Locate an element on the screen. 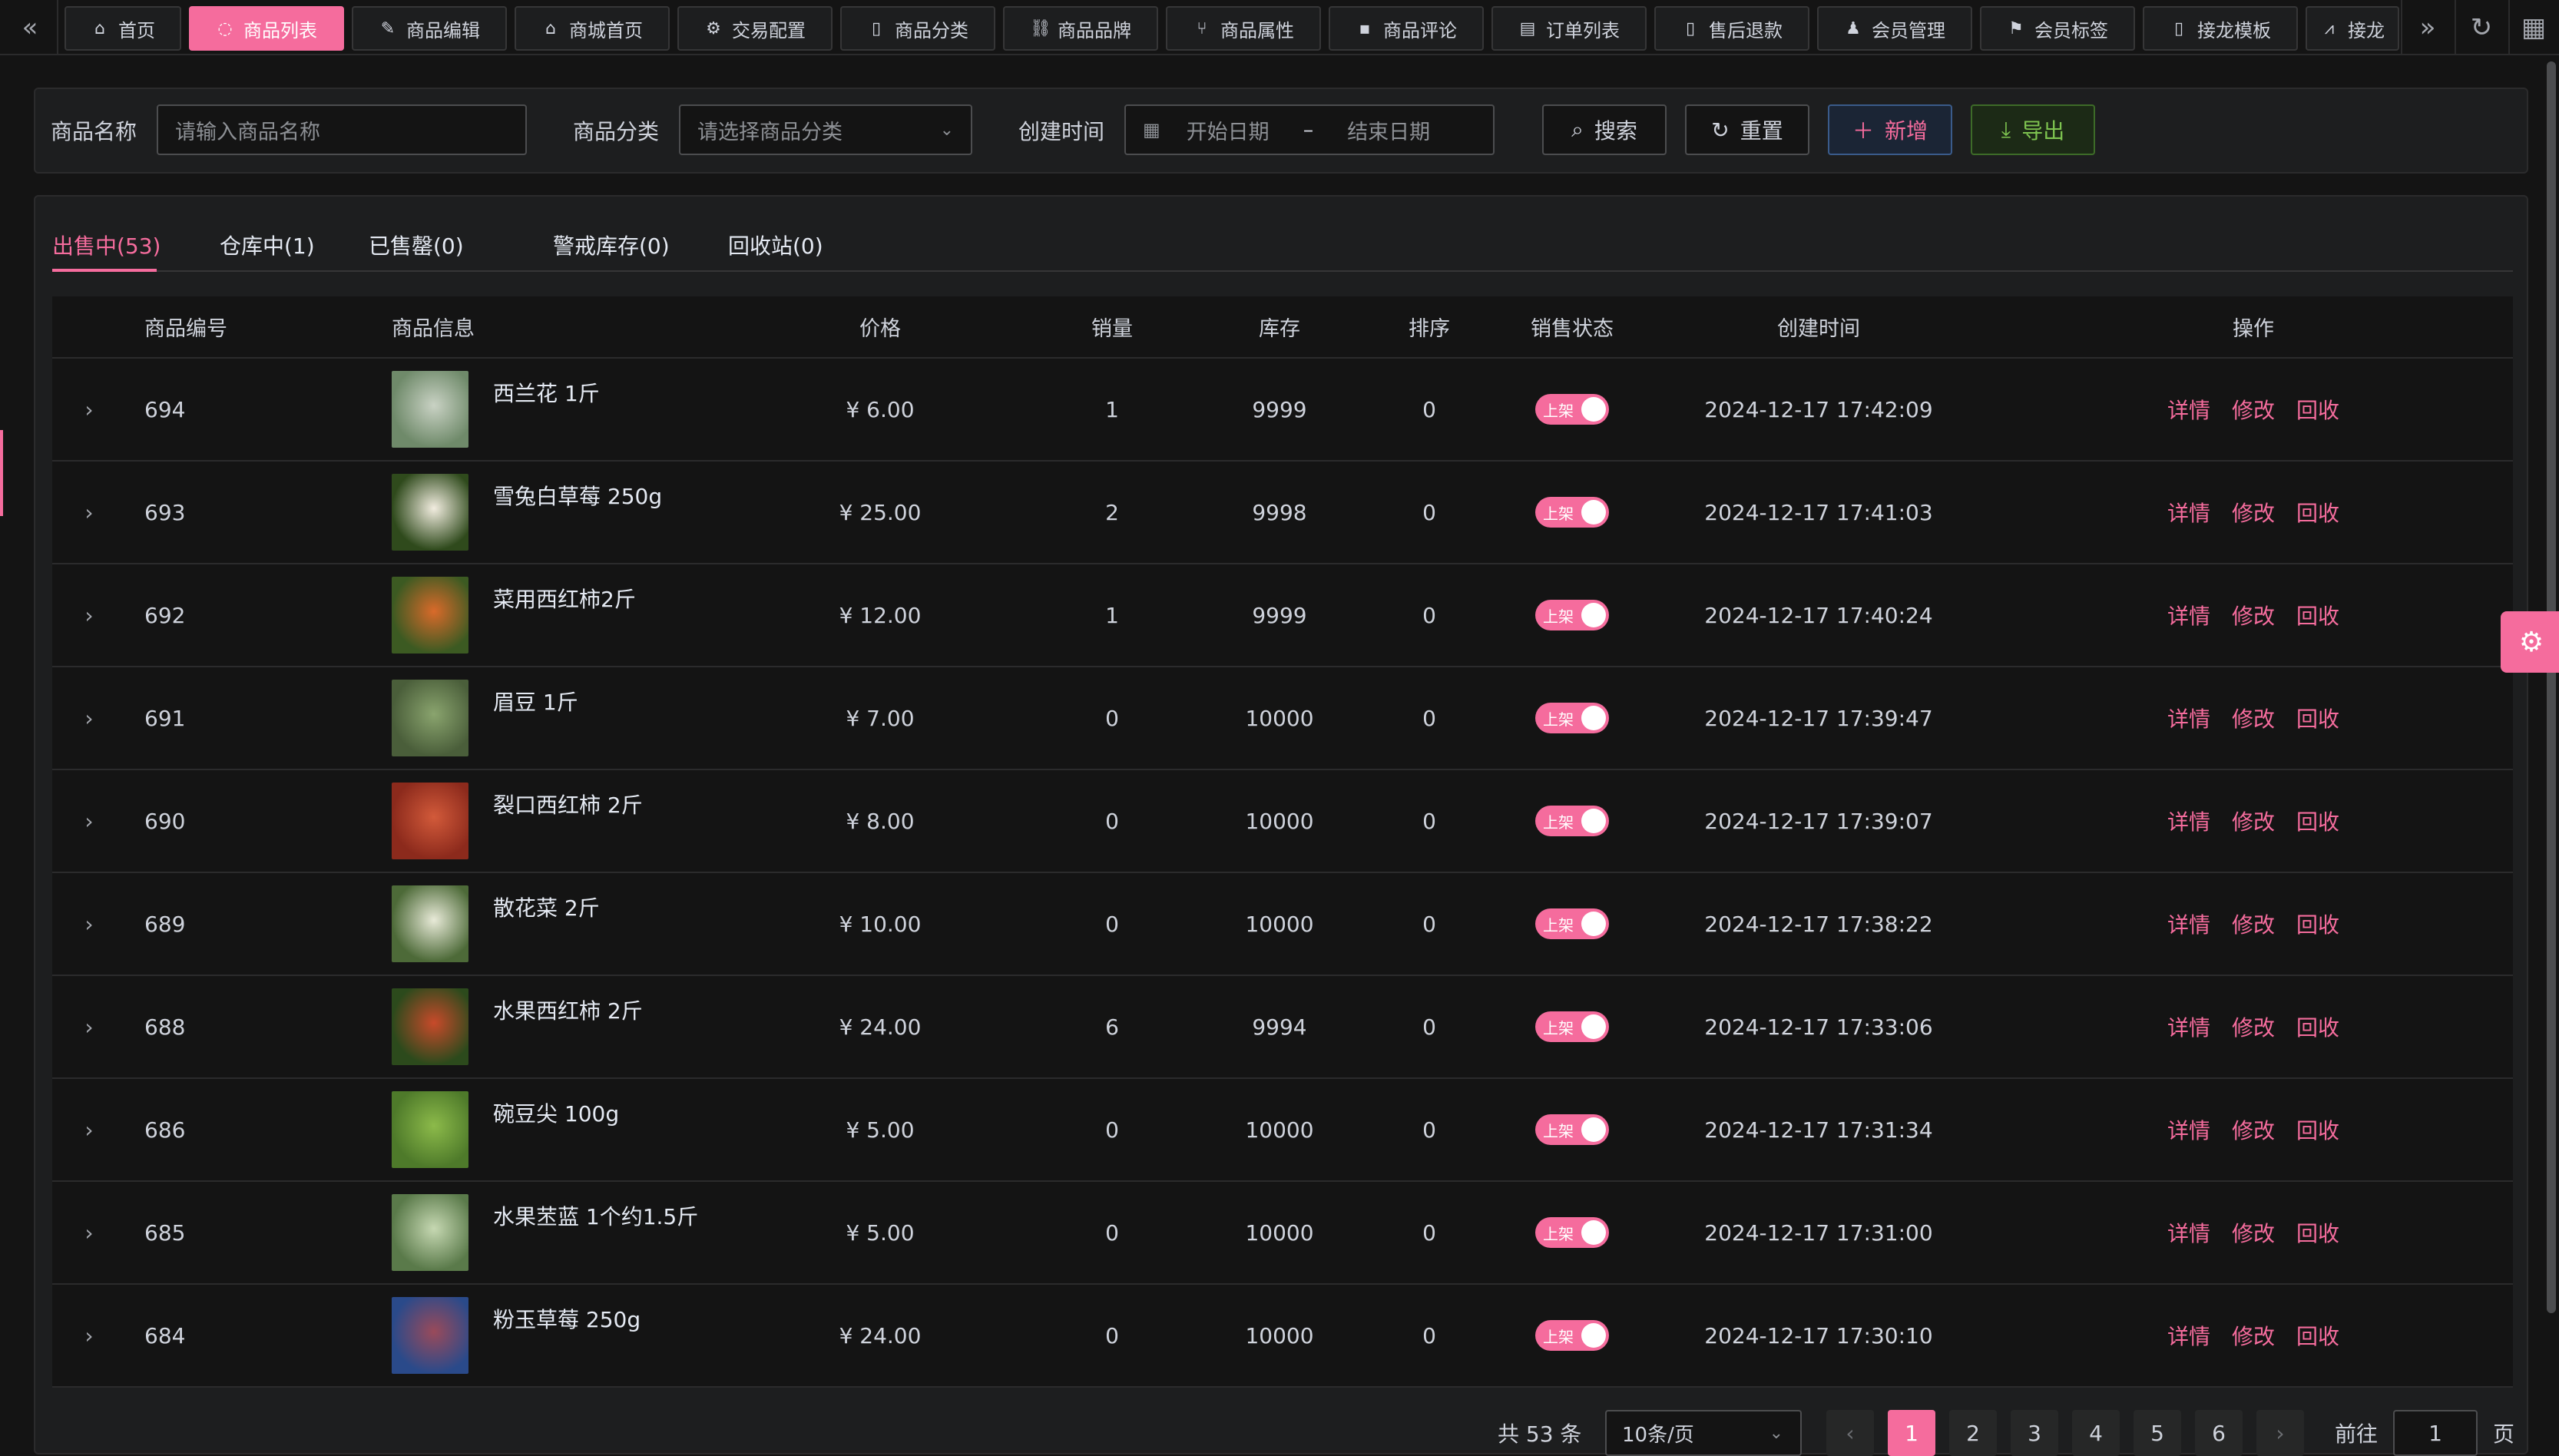  tab-12: ♟ 会员管理 is located at coordinates (1894, 28).